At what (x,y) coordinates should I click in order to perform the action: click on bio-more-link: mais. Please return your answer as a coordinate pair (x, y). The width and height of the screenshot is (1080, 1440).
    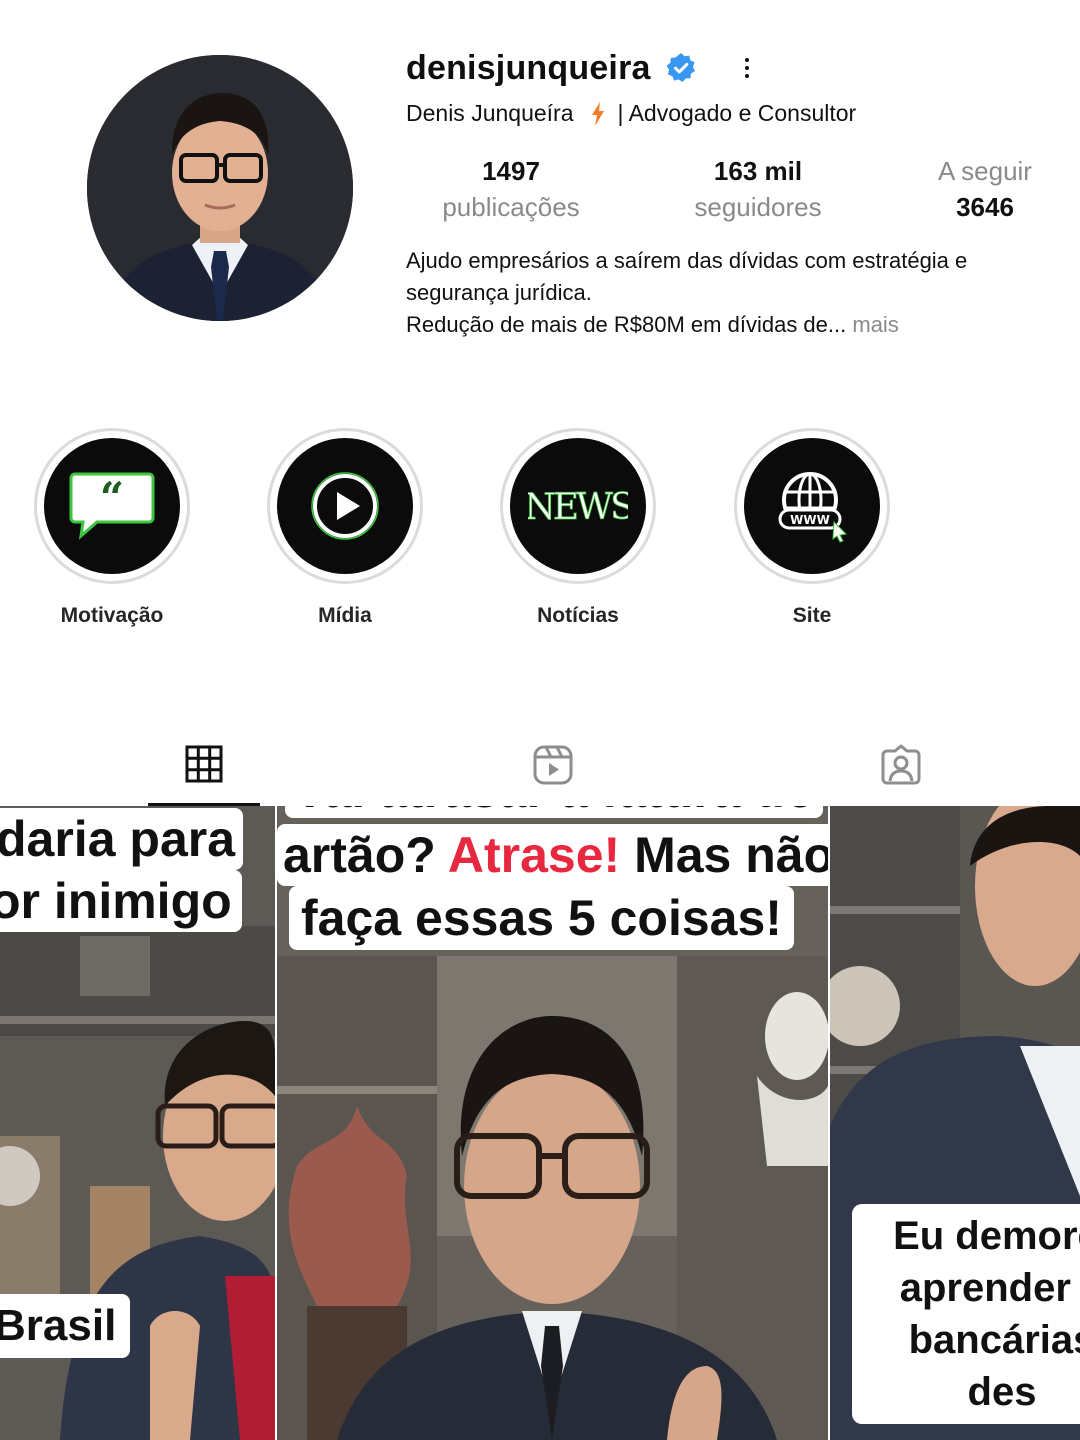
    Looking at the image, I should click on (875, 324).